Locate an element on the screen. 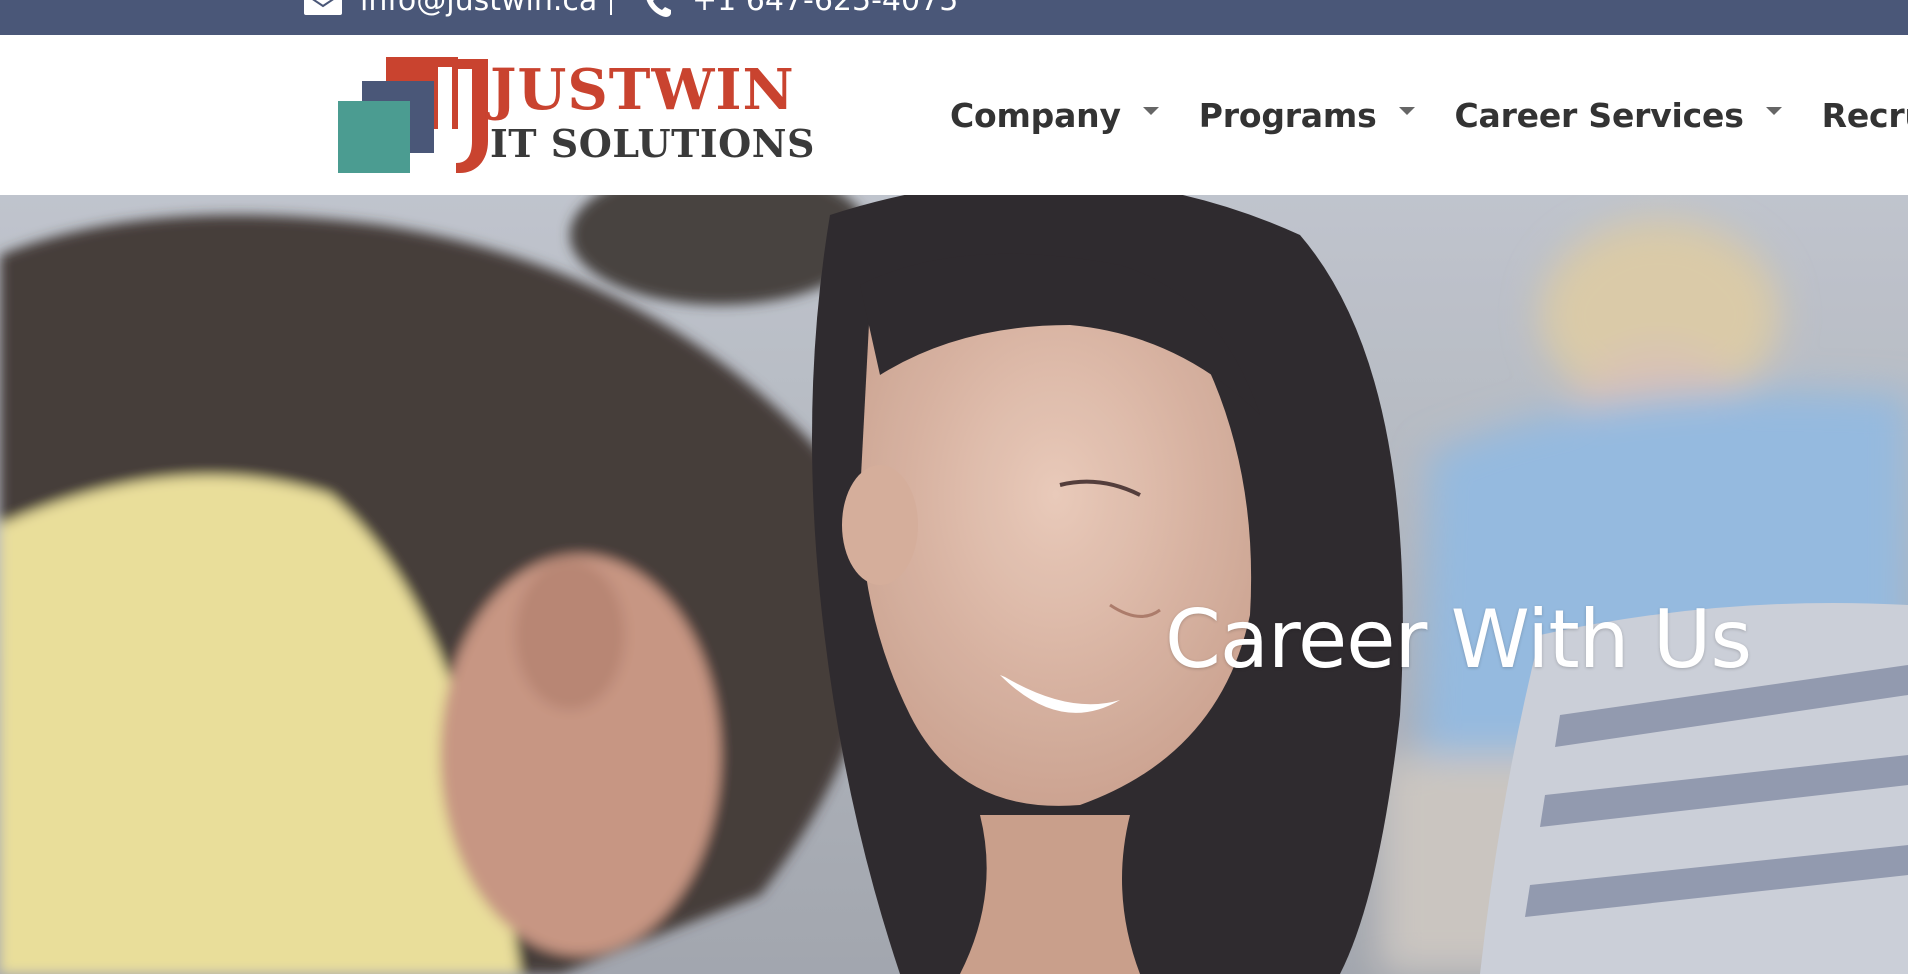 The image size is (1908, 974). phone-contact: +1 647-625-4075 is located at coordinates (801, 9).